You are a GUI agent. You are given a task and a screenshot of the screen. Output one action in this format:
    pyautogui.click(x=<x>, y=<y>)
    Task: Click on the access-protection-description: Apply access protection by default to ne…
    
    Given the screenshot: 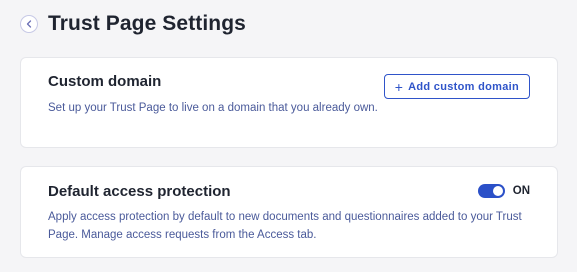 What is the action you would take?
    pyautogui.click(x=285, y=226)
    